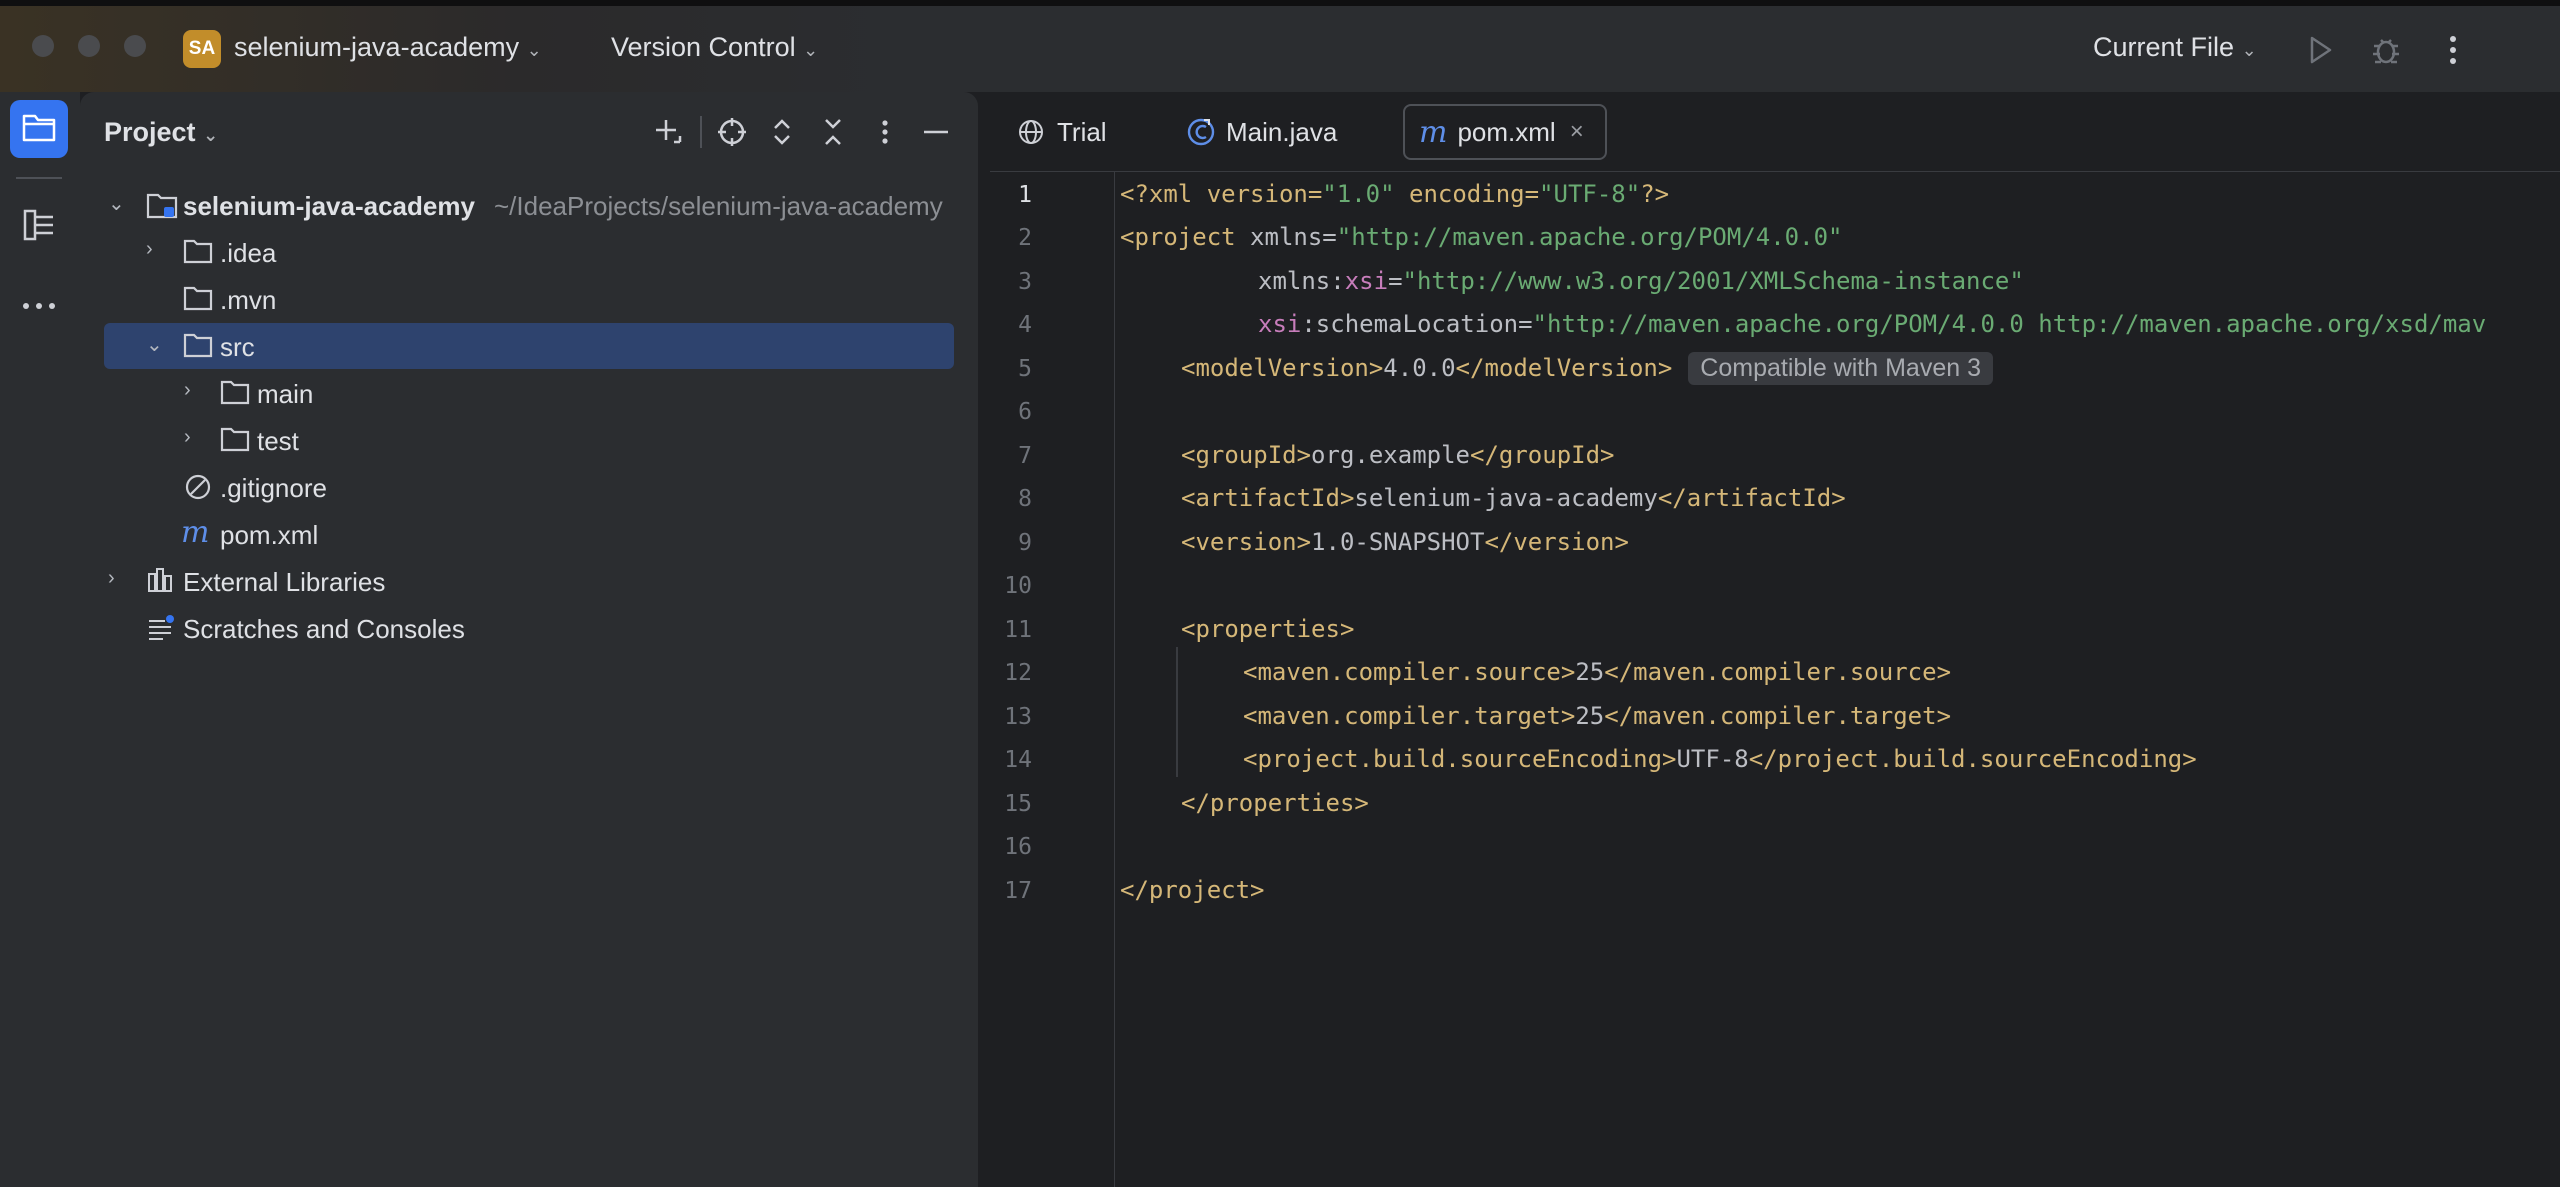  Describe the element at coordinates (377, 47) in the screenshot. I see `project-name: selenium-java-academy` at that location.